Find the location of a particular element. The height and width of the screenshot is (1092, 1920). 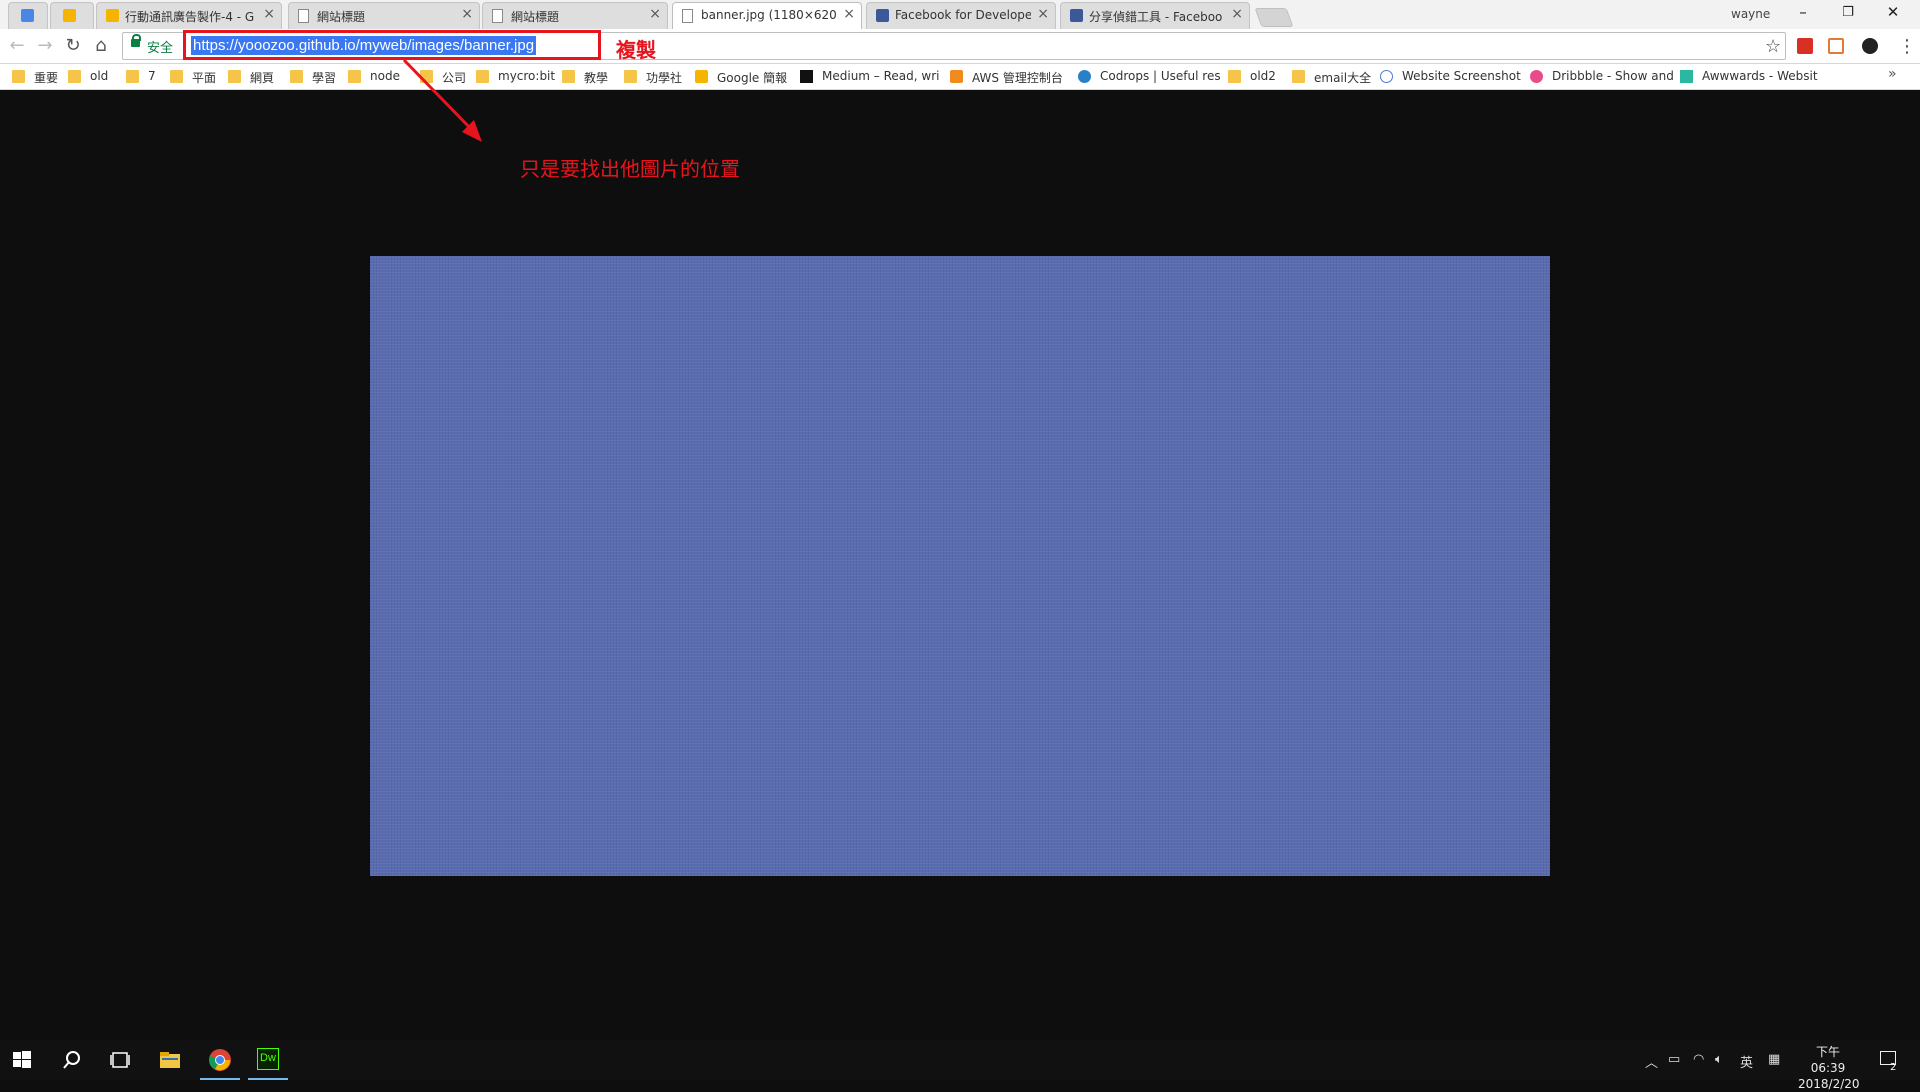

awwwards-icon is located at coordinates (1686, 76).